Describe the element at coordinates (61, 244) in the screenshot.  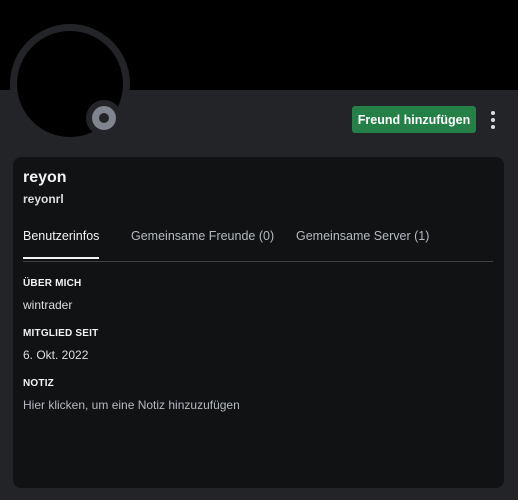
I see `tab-user-info: Benutzerinfos` at that location.